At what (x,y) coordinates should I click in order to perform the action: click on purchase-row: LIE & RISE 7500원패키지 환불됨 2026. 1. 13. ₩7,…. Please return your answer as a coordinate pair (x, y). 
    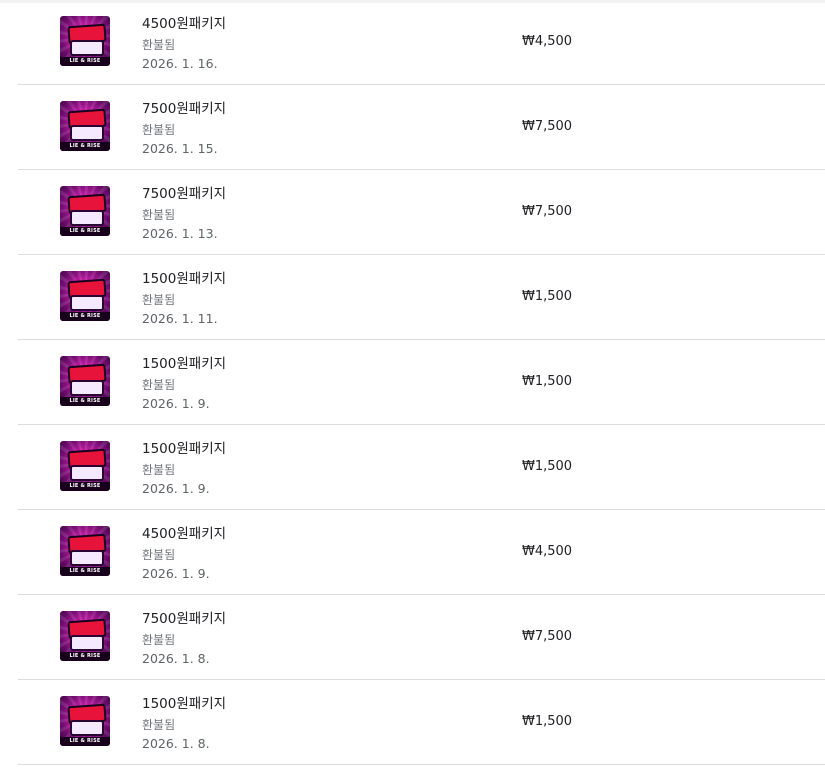
    Looking at the image, I should click on (421, 212).